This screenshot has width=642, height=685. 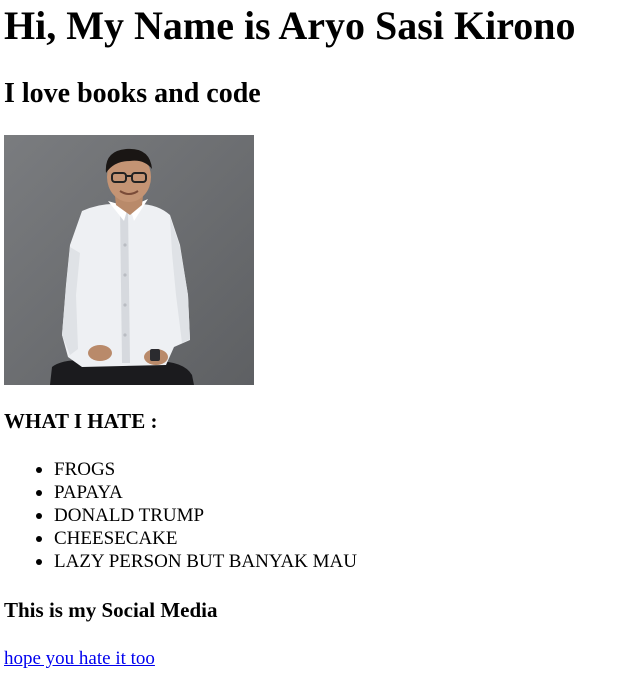 What do you see at coordinates (81, 421) in the screenshot?
I see `hate-section-heading: WHAT I HATE :` at bounding box center [81, 421].